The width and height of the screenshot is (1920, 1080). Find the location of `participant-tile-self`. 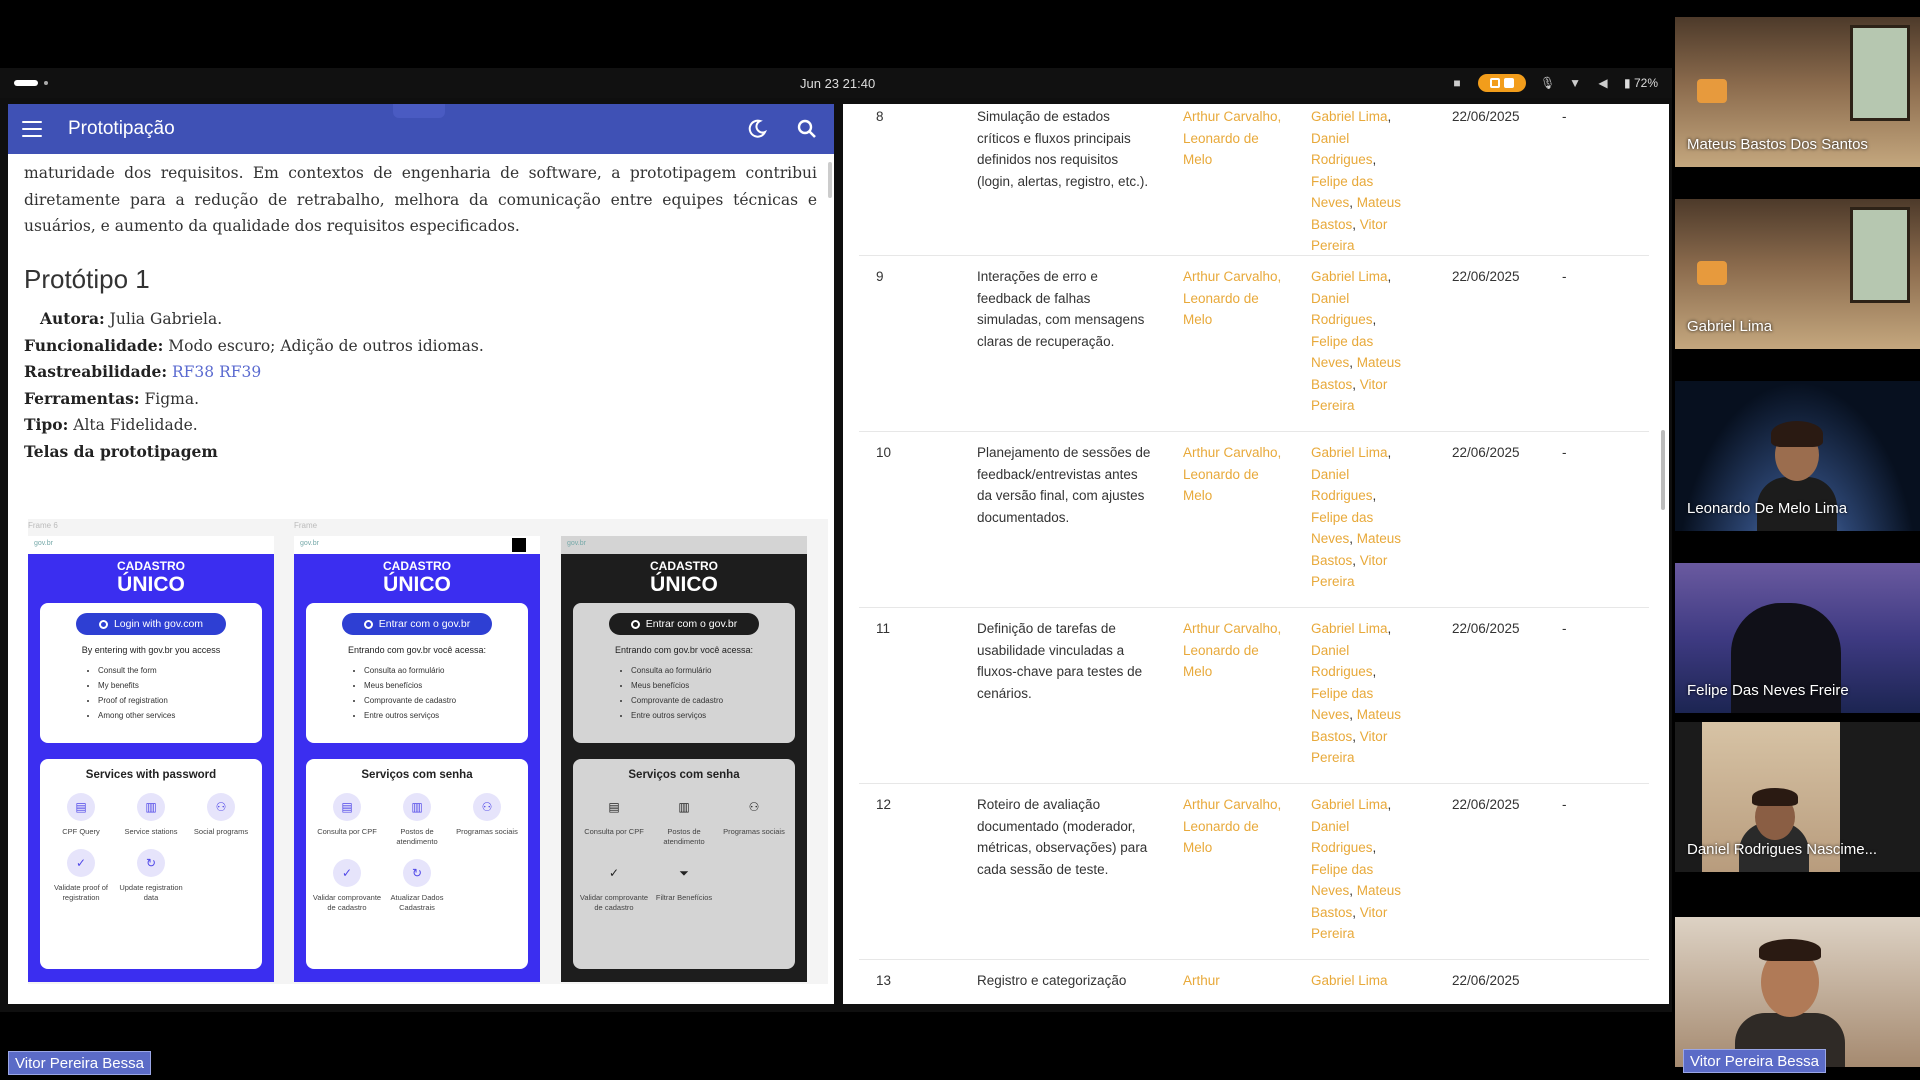

participant-tile-self is located at coordinates (1797, 992).